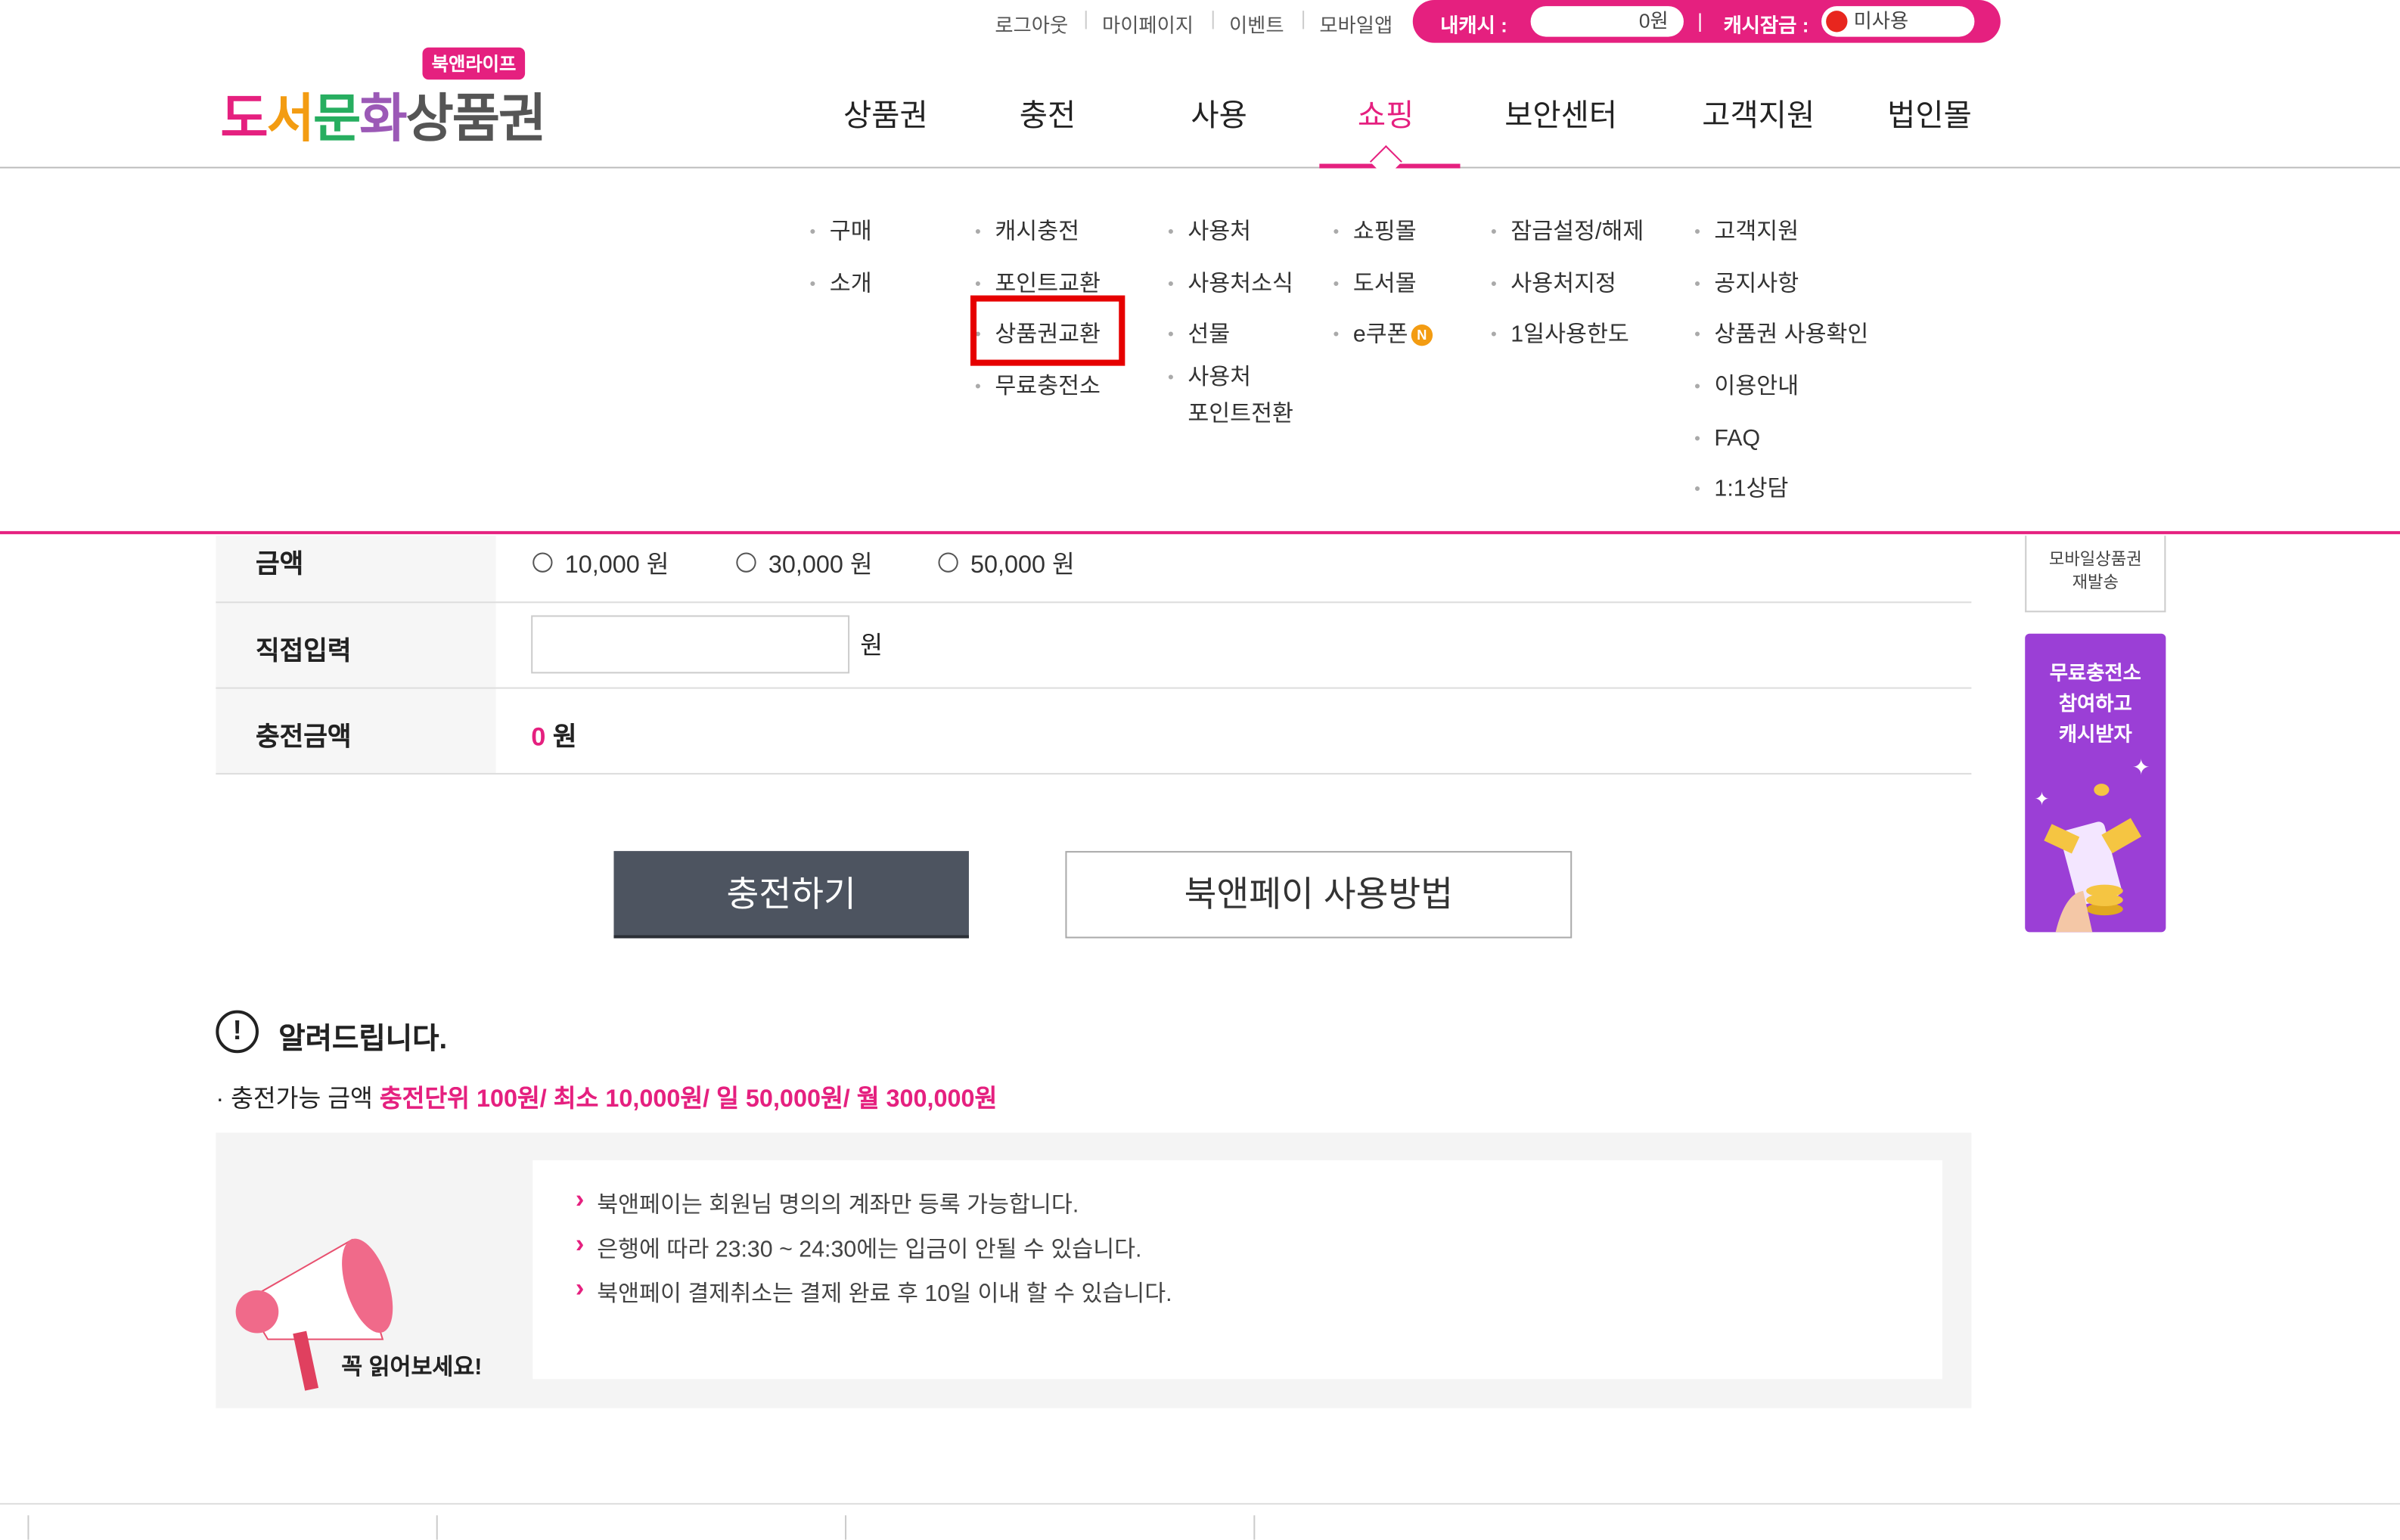 This screenshot has height=1540, width=2400. What do you see at coordinates (827, 1202) in the screenshot?
I see `notice-item: 북앤페이는 회원님 명의의 계좌만 등록 가능합니다.` at bounding box center [827, 1202].